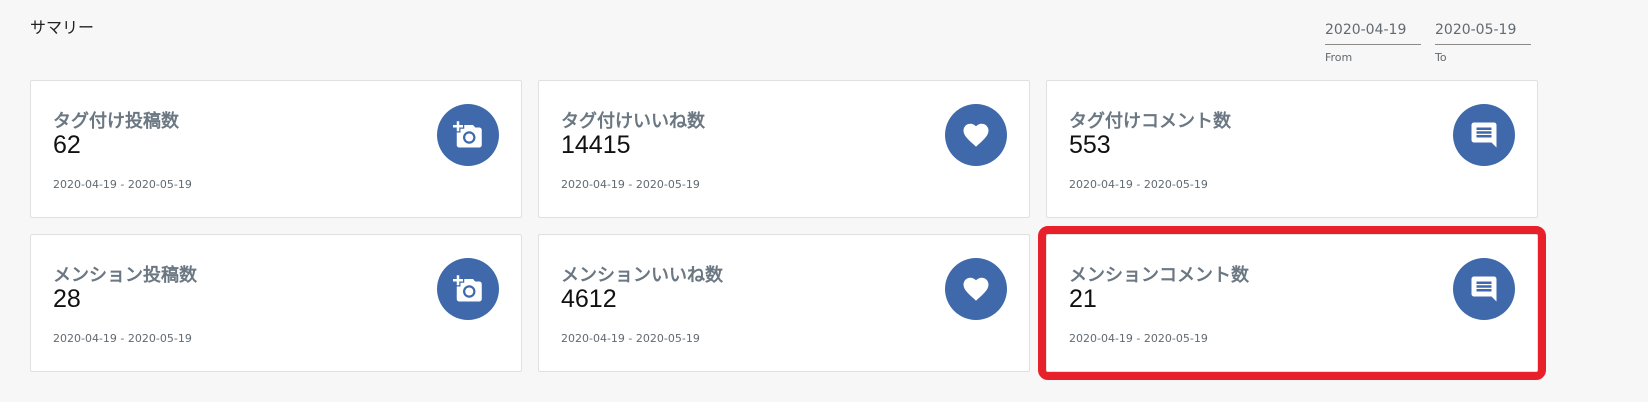 This screenshot has width=1648, height=402. What do you see at coordinates (1373, 31) in the screenshot?
I see `date-from-input` at bounding box center [1373, 31].